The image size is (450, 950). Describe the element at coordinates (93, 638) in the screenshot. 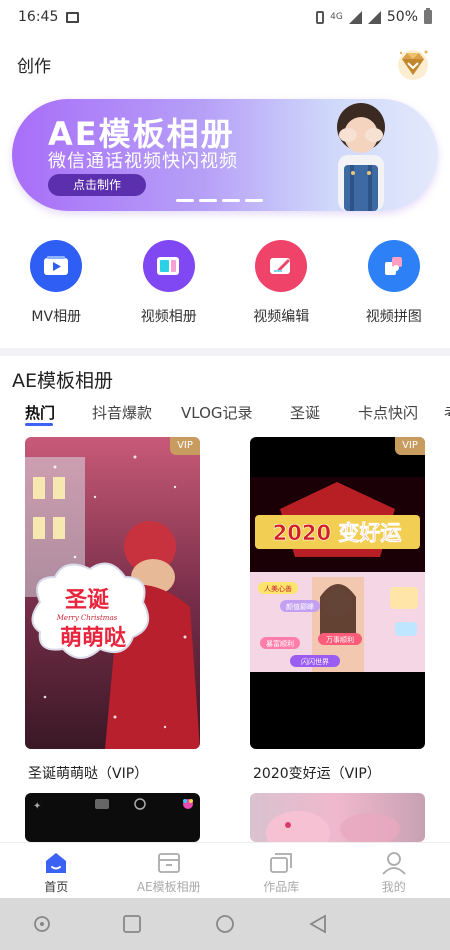

I see `overlay-text-2: 萌萌哒` at that location.